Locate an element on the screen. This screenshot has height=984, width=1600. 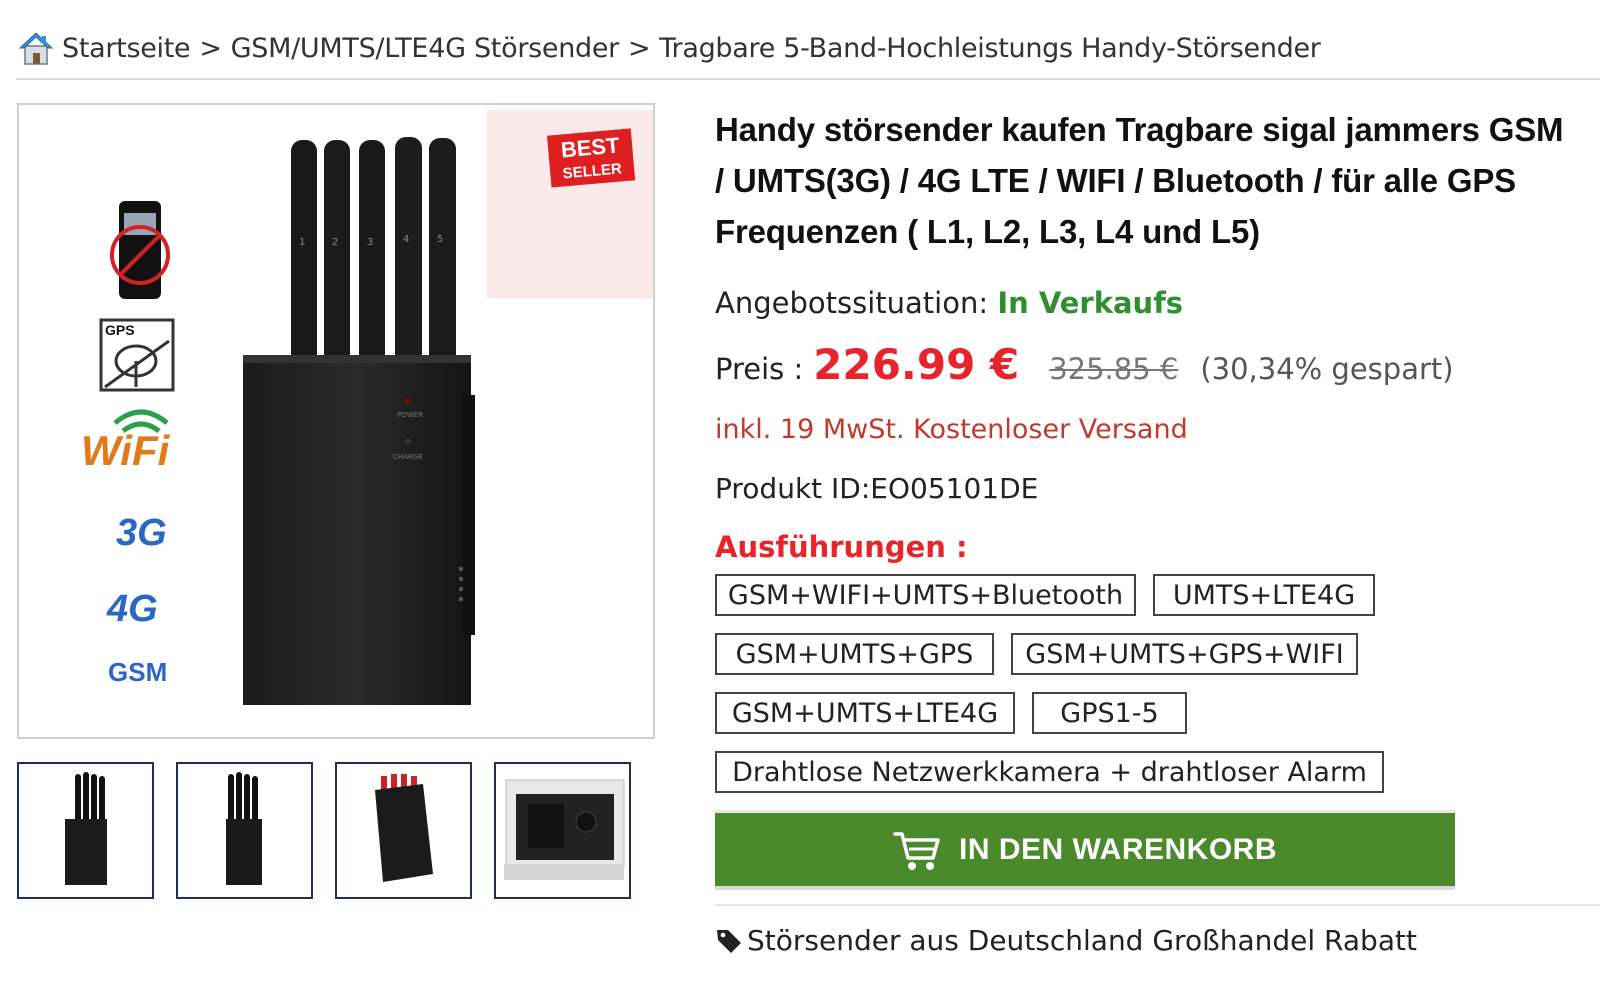
price-saved: (30,34% gespart) is located at coordinates (1327, 369).